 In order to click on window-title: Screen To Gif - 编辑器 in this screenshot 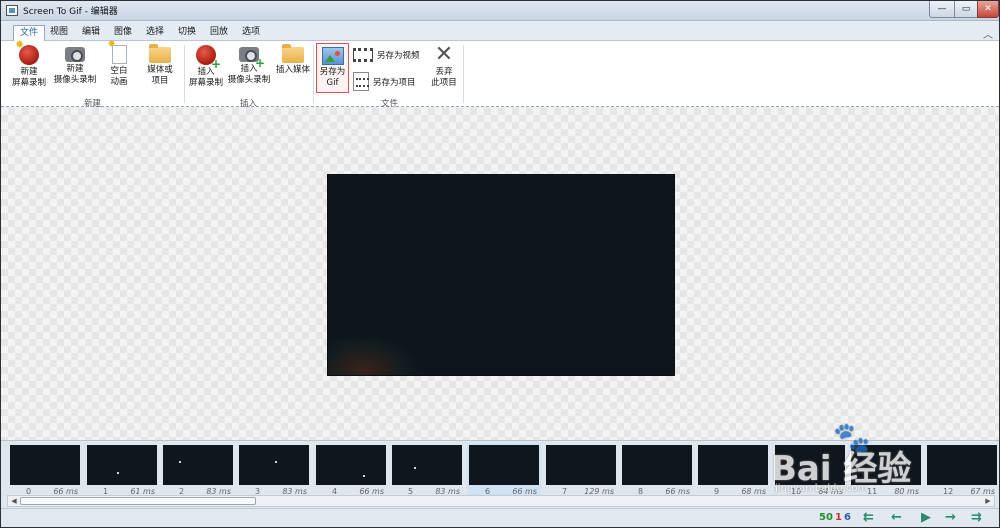, I will do `click(70, 12)`.